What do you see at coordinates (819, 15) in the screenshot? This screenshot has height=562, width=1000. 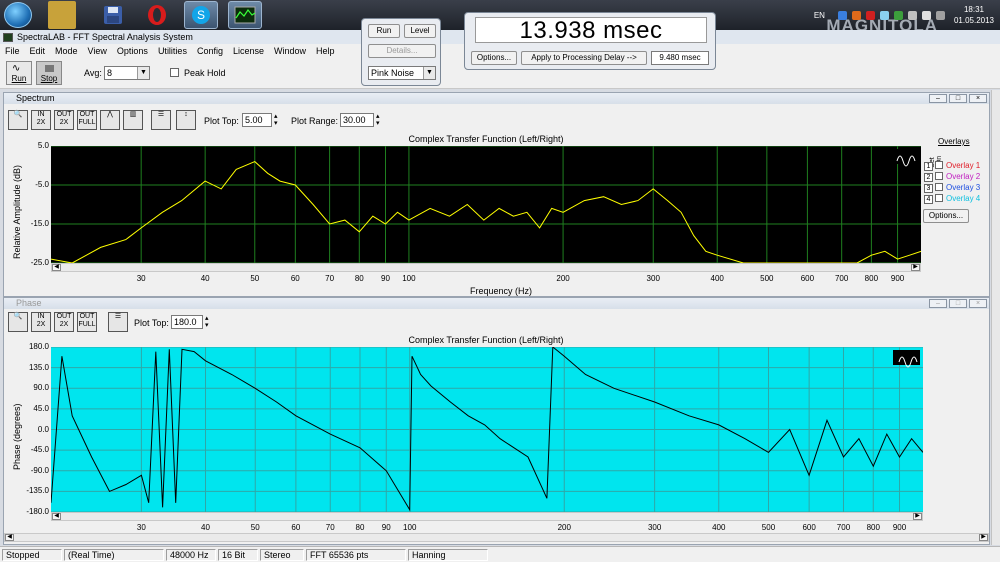 I see `language-indicator: EN` at bounding box center [819, 15].